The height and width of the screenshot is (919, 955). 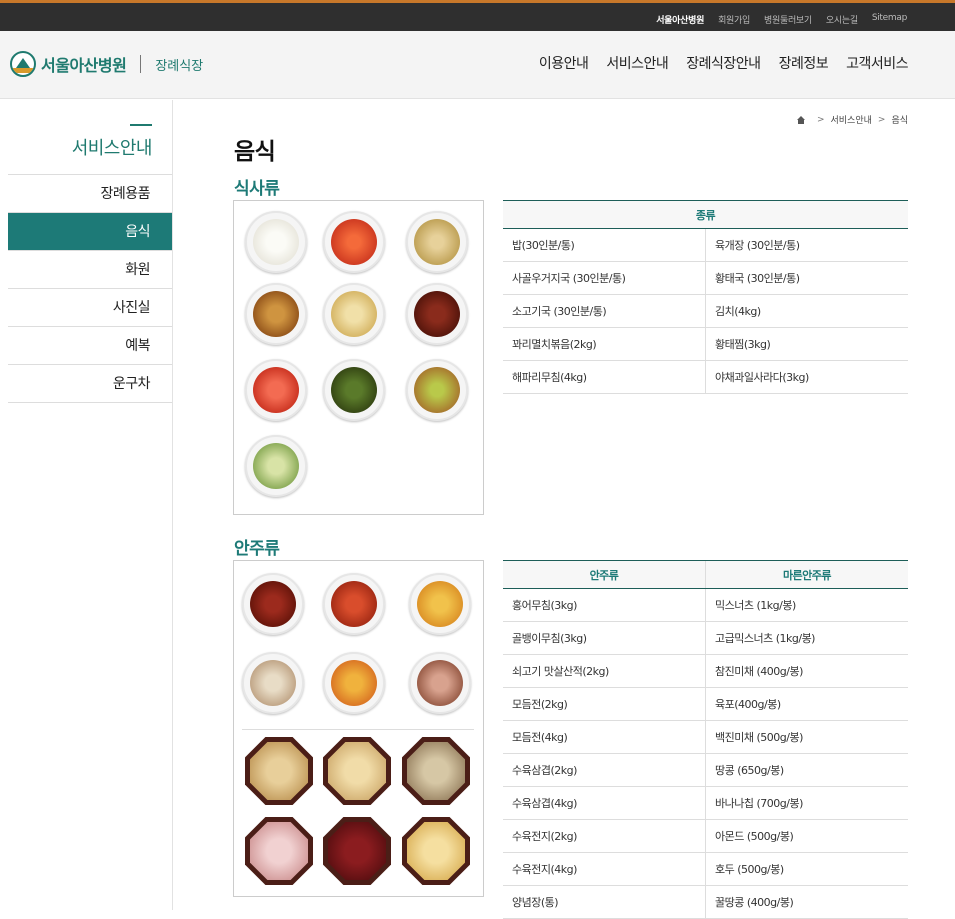 What do you see at coordinates (358, 357) in the screenshot?
I see `meals-photo` at bounding box center [358, 357].